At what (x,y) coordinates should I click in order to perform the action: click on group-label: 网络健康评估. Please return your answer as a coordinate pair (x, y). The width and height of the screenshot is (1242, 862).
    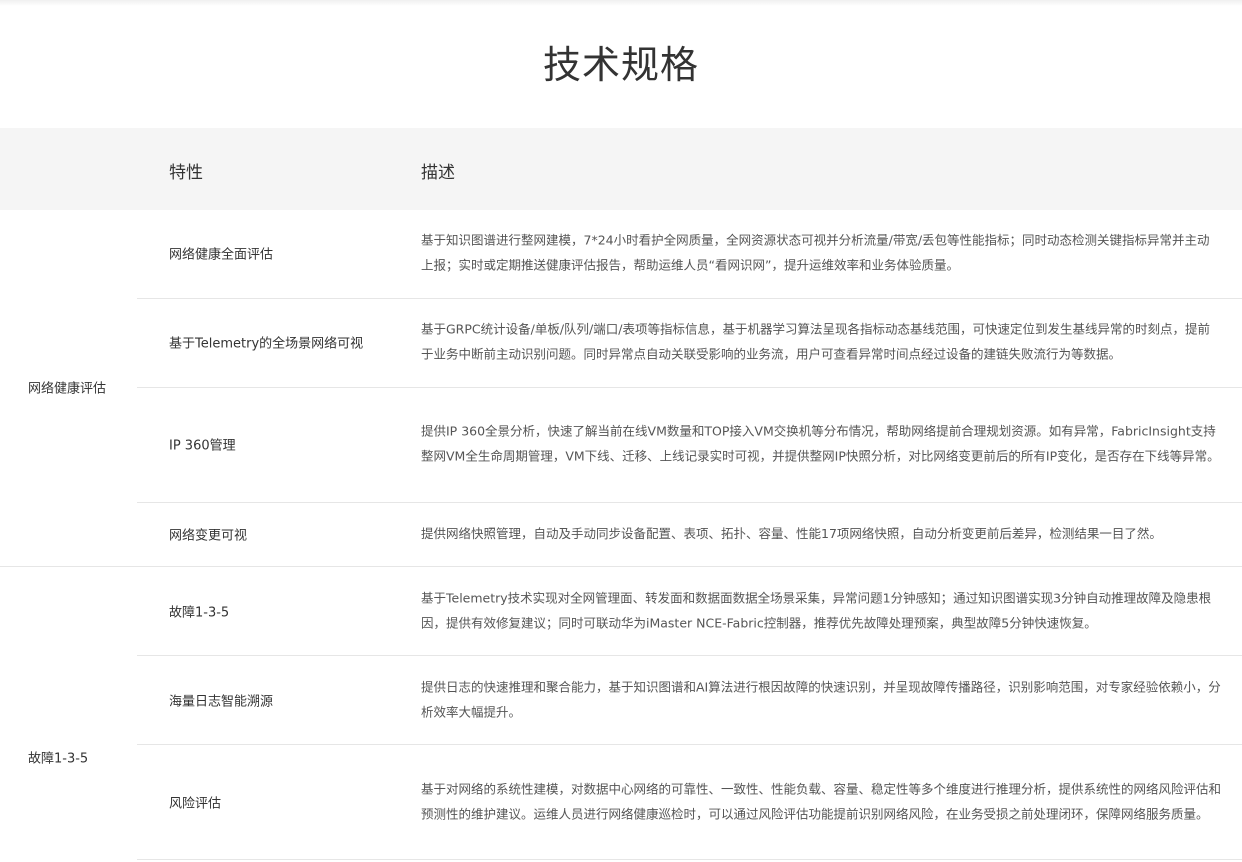
    Looking at the image, I should click on (67, 389).